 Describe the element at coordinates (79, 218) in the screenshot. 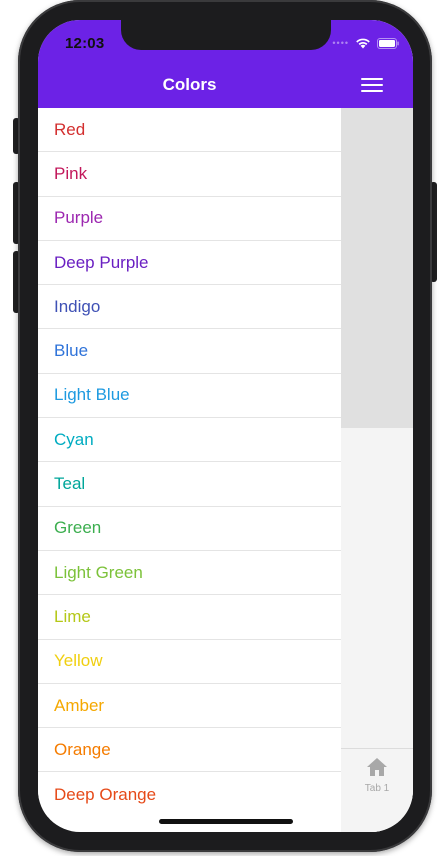

I see `list-item-label: Purple` at that location.